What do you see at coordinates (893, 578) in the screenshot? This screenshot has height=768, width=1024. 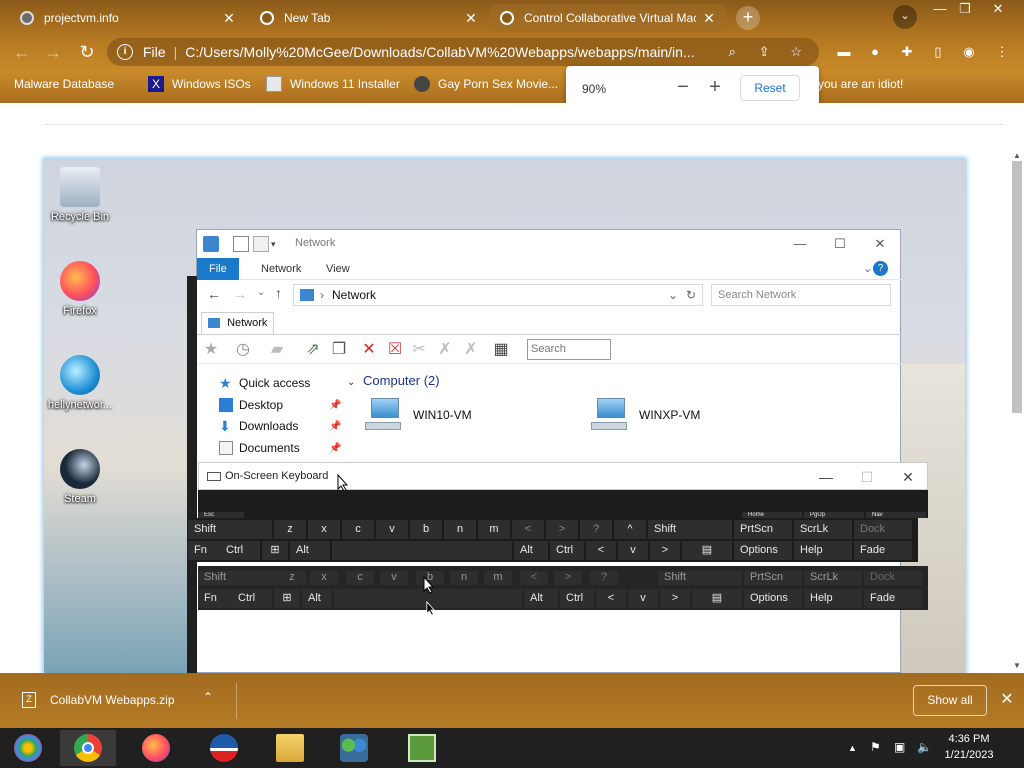 I see `key-dock: Dock` at bounding box center [893, 578].